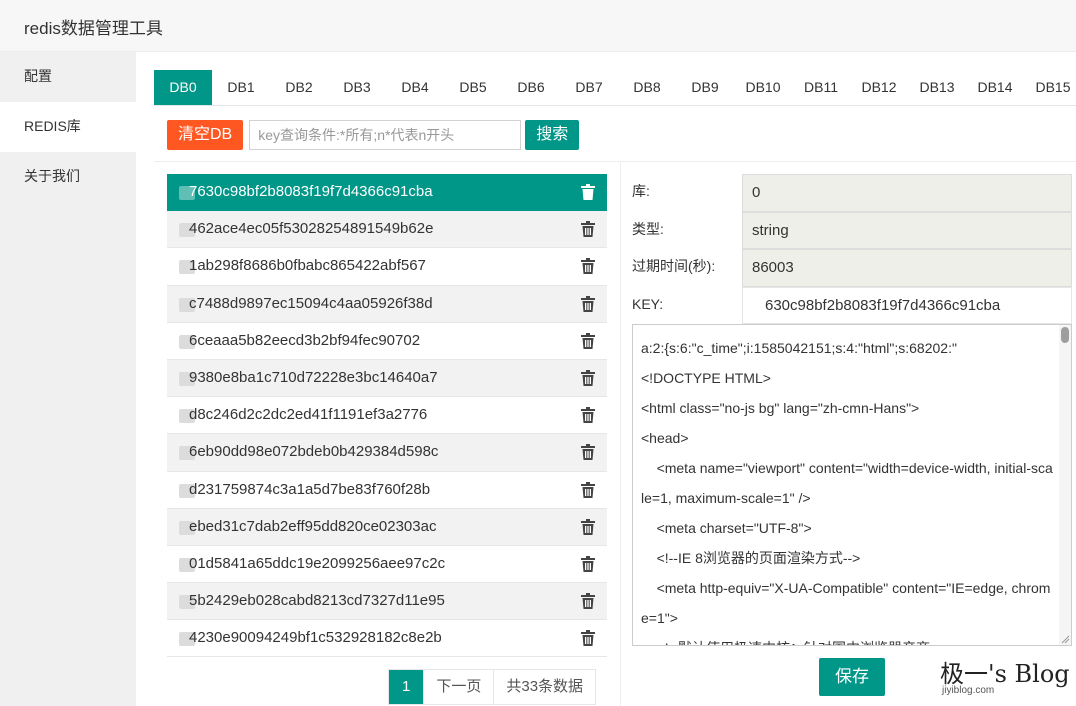 Image resolution: width=1076 pixels, height=706 pixels. I want to click on key-row: ebed31c7dab2eff95dd820ce02303ac, so click(387, 527).